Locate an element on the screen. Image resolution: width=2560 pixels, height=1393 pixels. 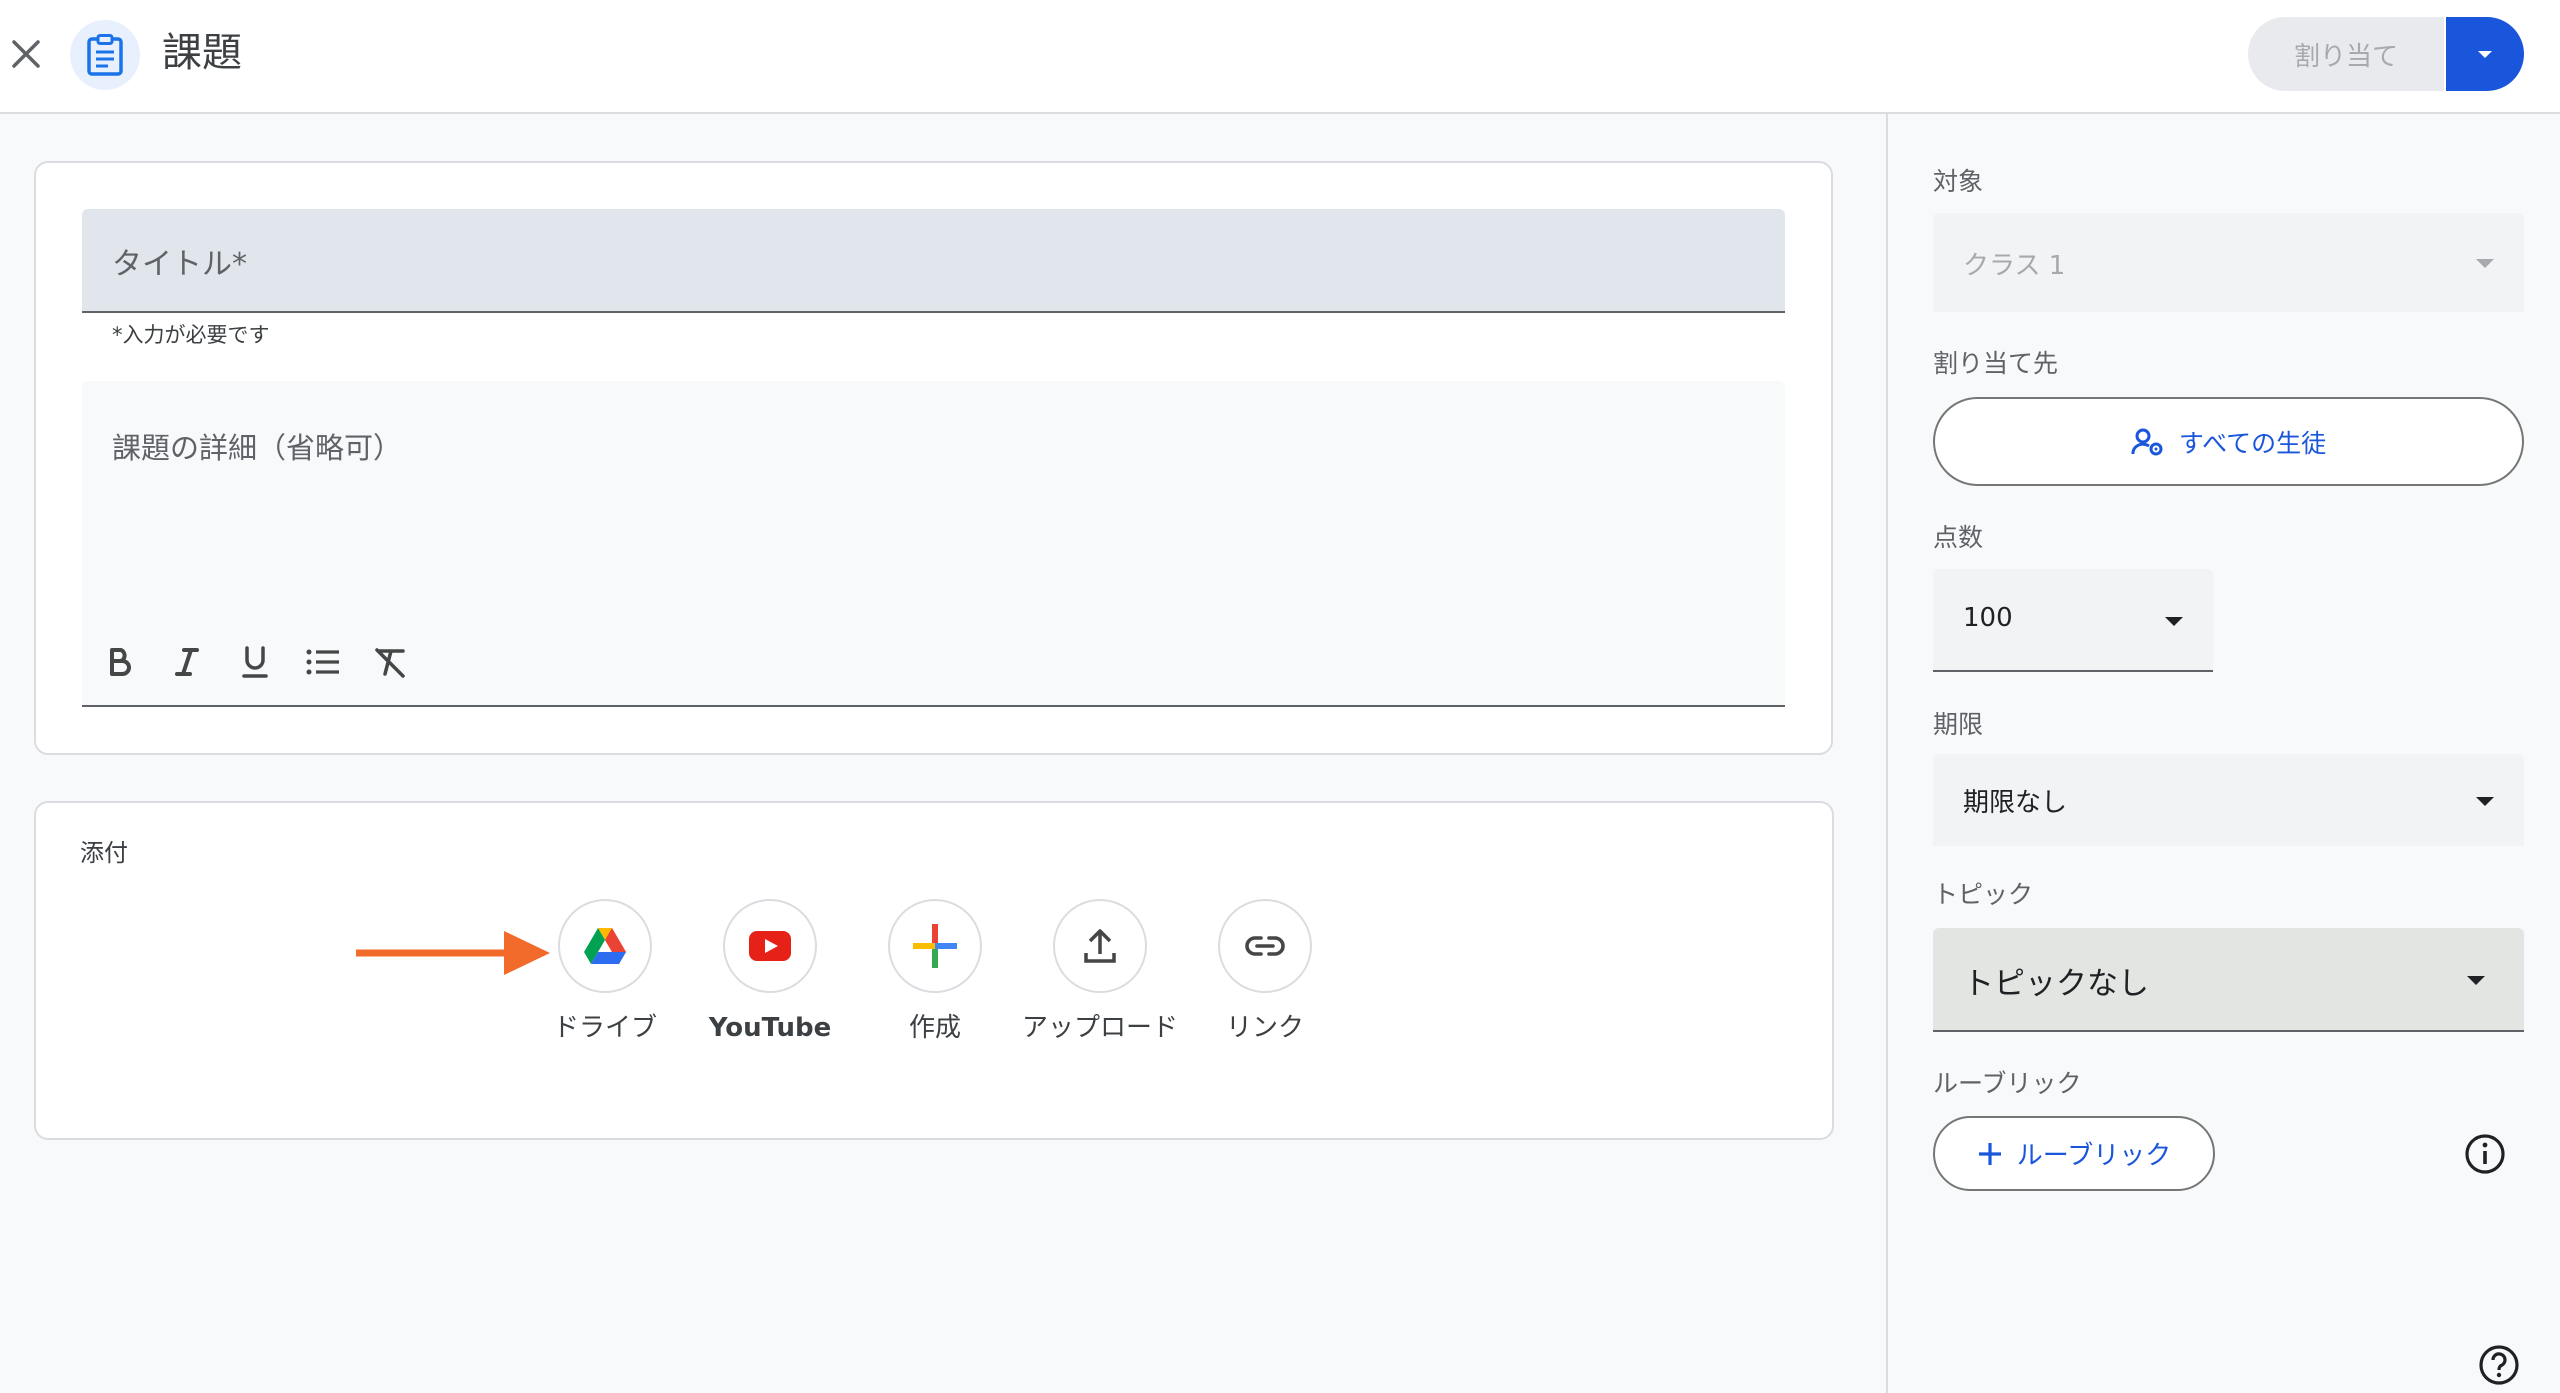
attach-drive-label: ドライブ is located at coordinates (604, 1028).